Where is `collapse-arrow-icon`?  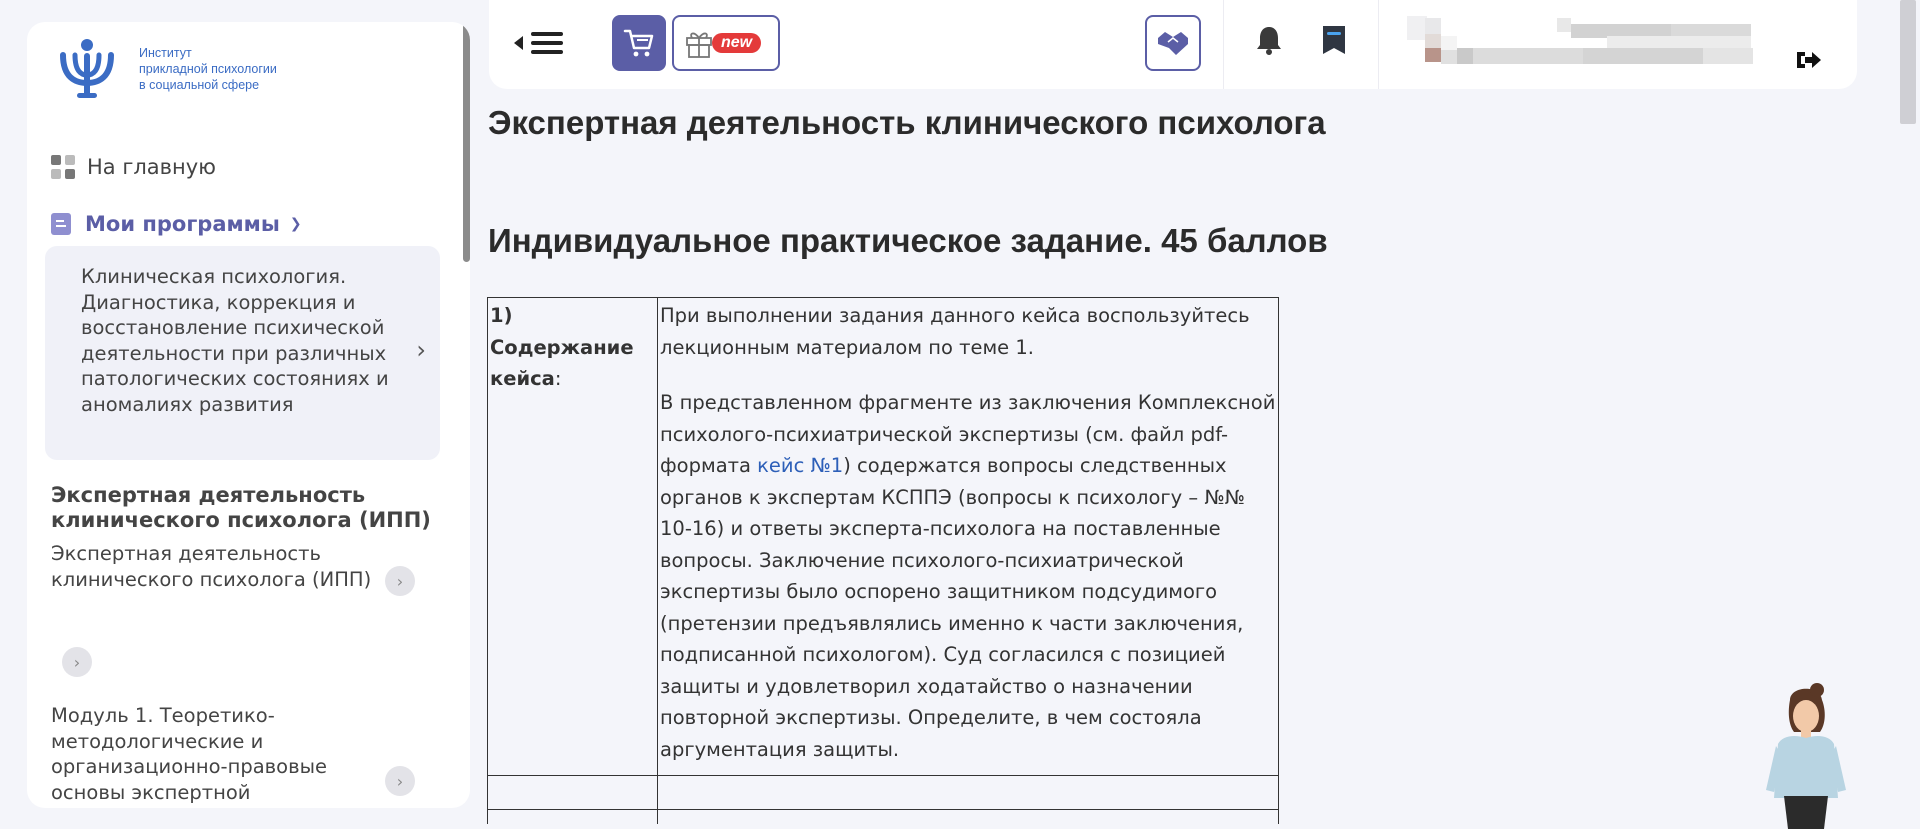 collapse-arrow-icon is located at coordinates (518, 43).